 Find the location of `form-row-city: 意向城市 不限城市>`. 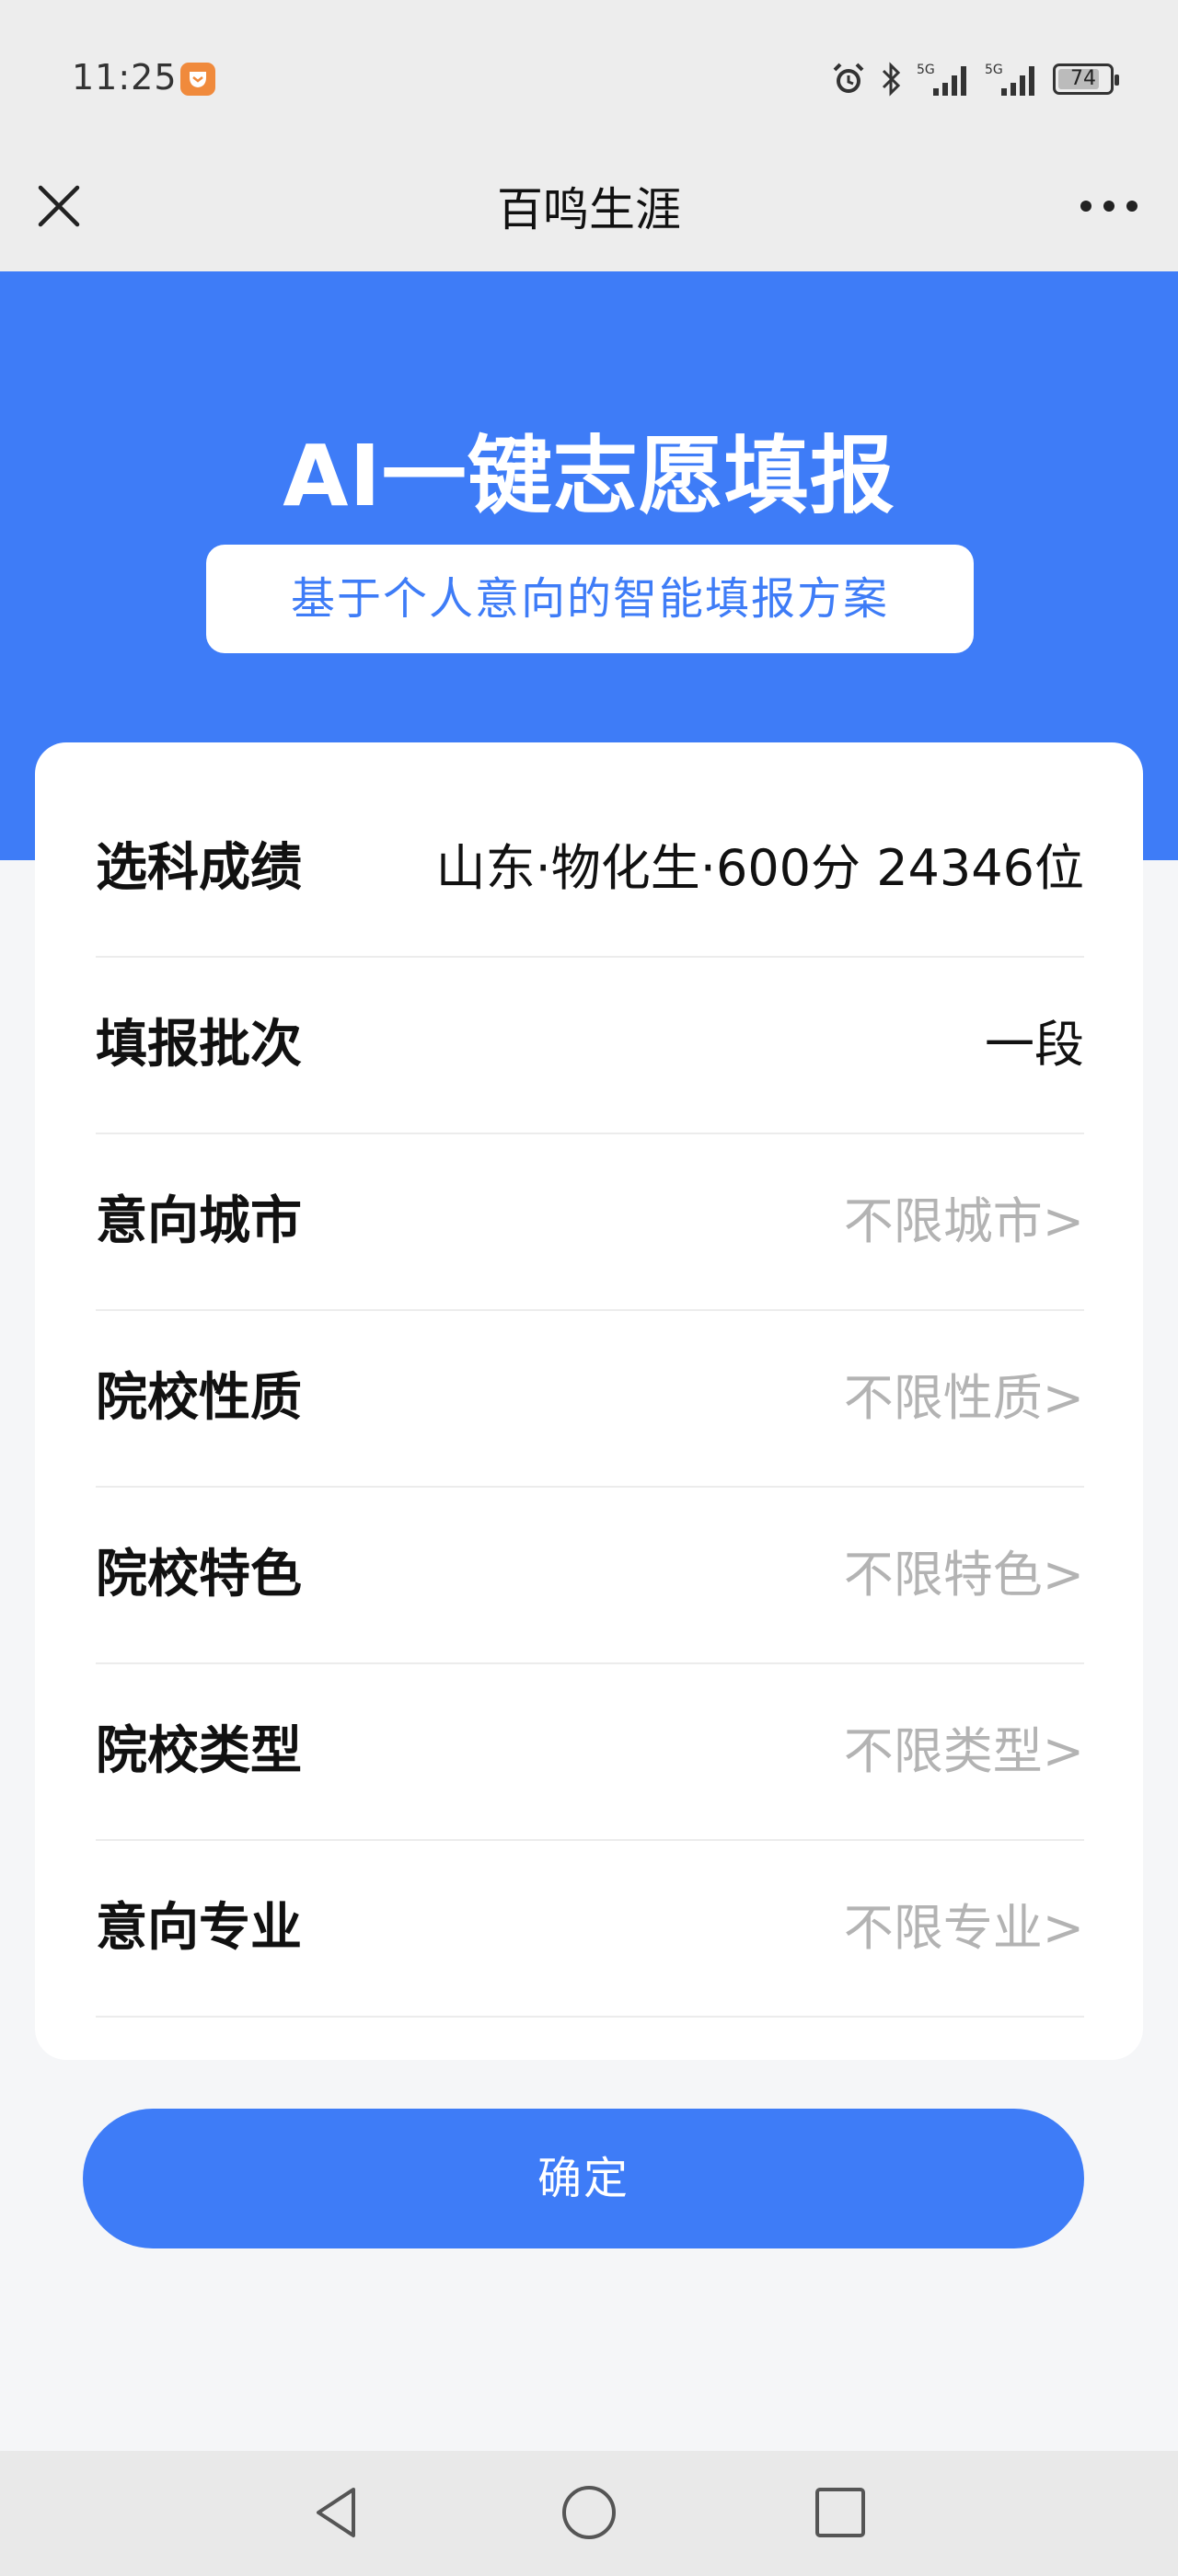

form-row-city: 意向城市 不限城市> is located at coordinates (590, 1222).